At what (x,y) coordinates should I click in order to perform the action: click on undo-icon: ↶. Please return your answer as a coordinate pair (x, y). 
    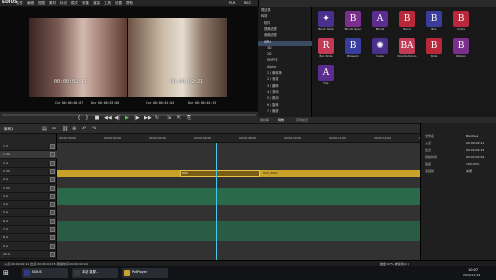
    Looking at the image, I should click on (84, 129).